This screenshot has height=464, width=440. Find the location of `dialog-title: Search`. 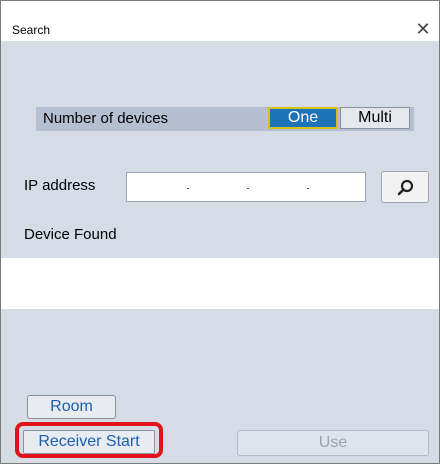

dialog-title: Search is located at coordinates (31, 30).